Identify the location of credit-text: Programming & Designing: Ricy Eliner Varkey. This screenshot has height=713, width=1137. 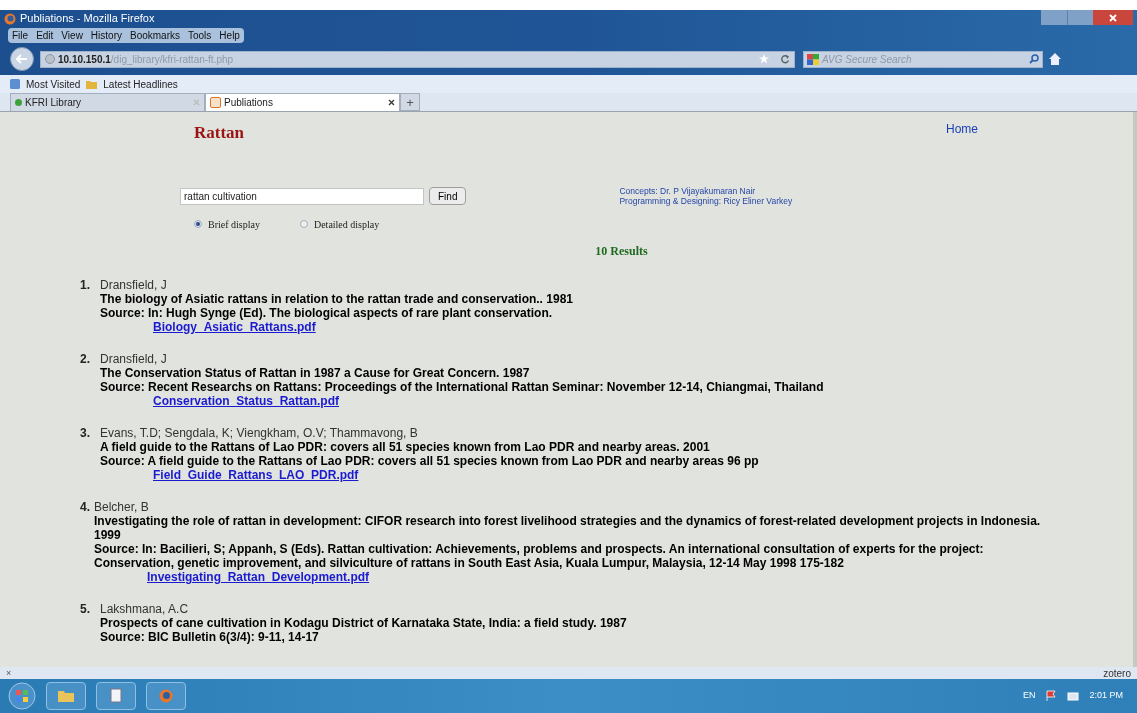
(706, 201).